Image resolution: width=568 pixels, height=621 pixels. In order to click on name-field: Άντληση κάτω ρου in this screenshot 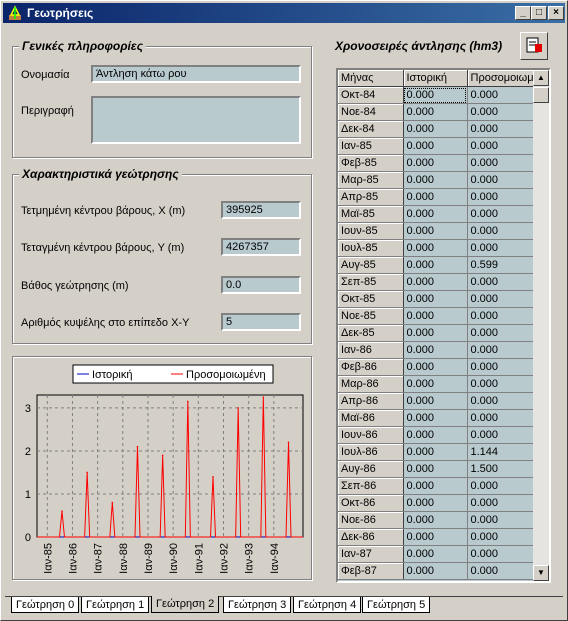, I will do `click(196, 74)`.